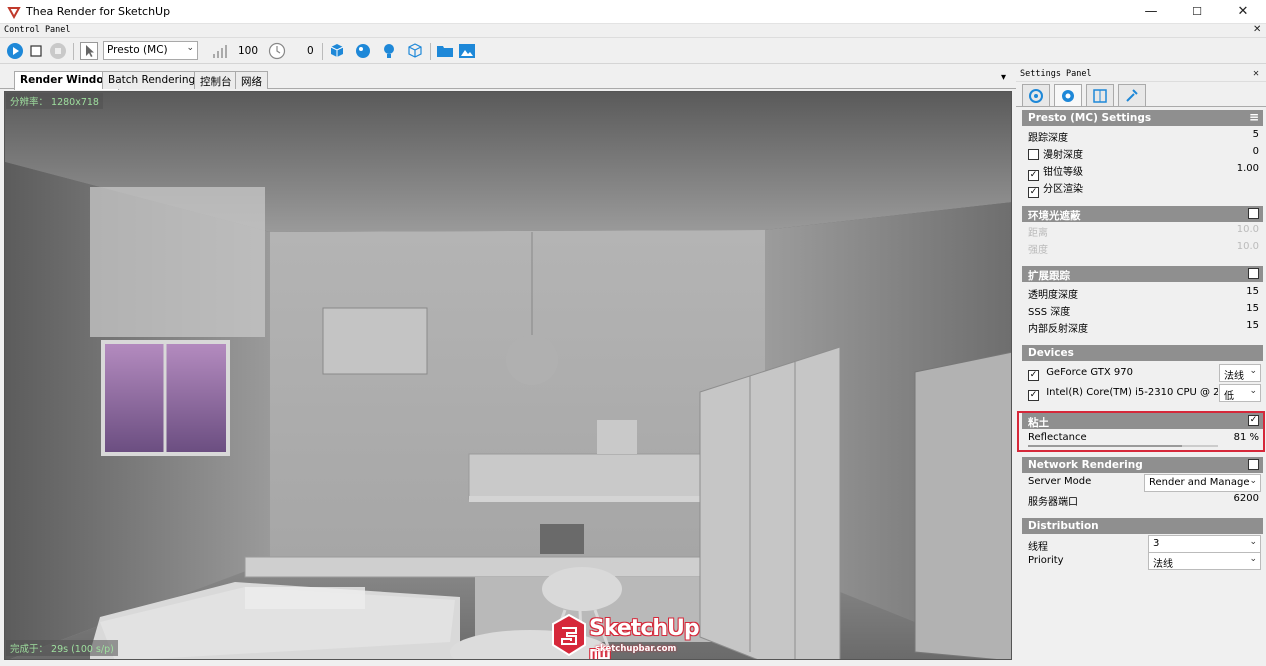  Describe the element at coordinates (1253, 213) in the screenshot. I see `ambient-occlusion-checkbox` at that location.